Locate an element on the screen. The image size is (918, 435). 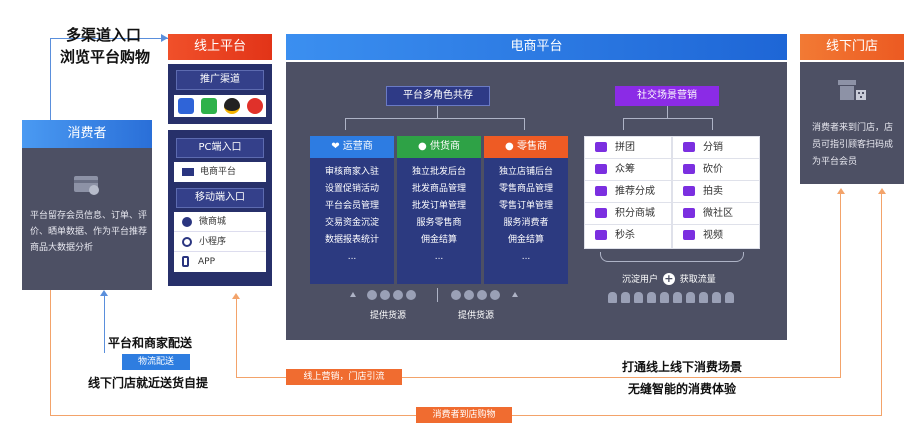
offline-description: 消费者来到门店，店员可指引顾客扫码成为平台会员 is located at coordinates (853, 145).